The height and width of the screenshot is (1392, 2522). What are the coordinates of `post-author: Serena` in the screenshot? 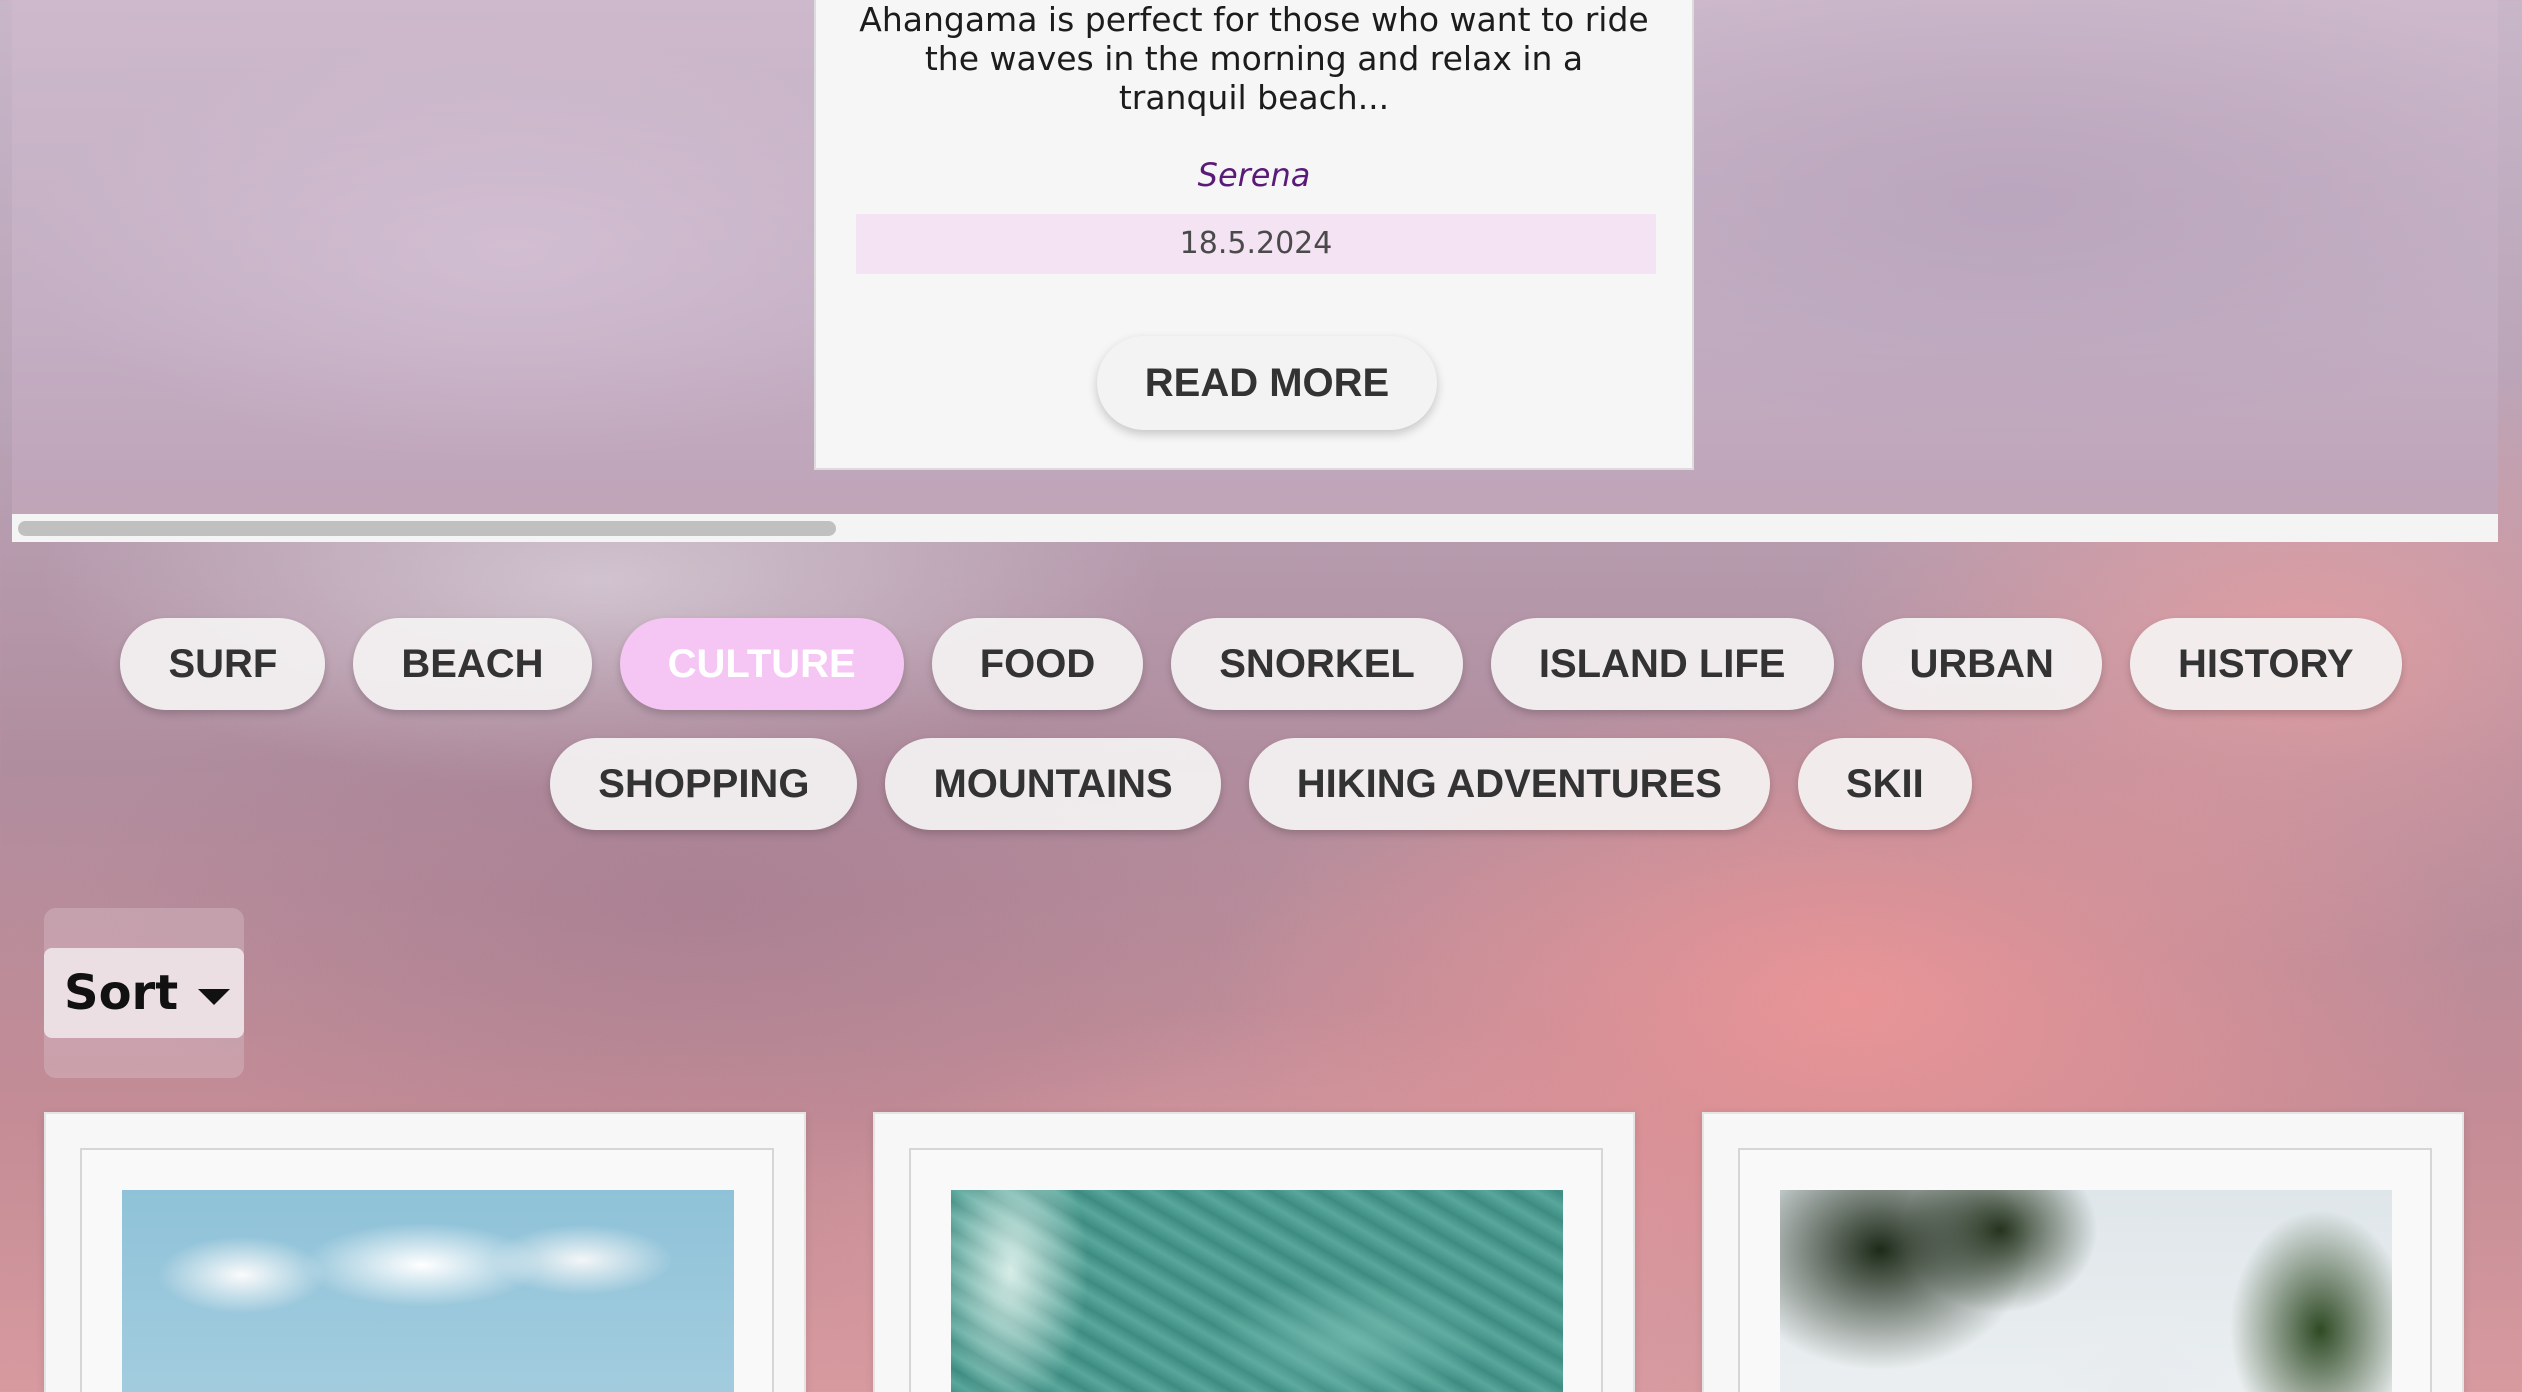 It's located at (1254, 175).